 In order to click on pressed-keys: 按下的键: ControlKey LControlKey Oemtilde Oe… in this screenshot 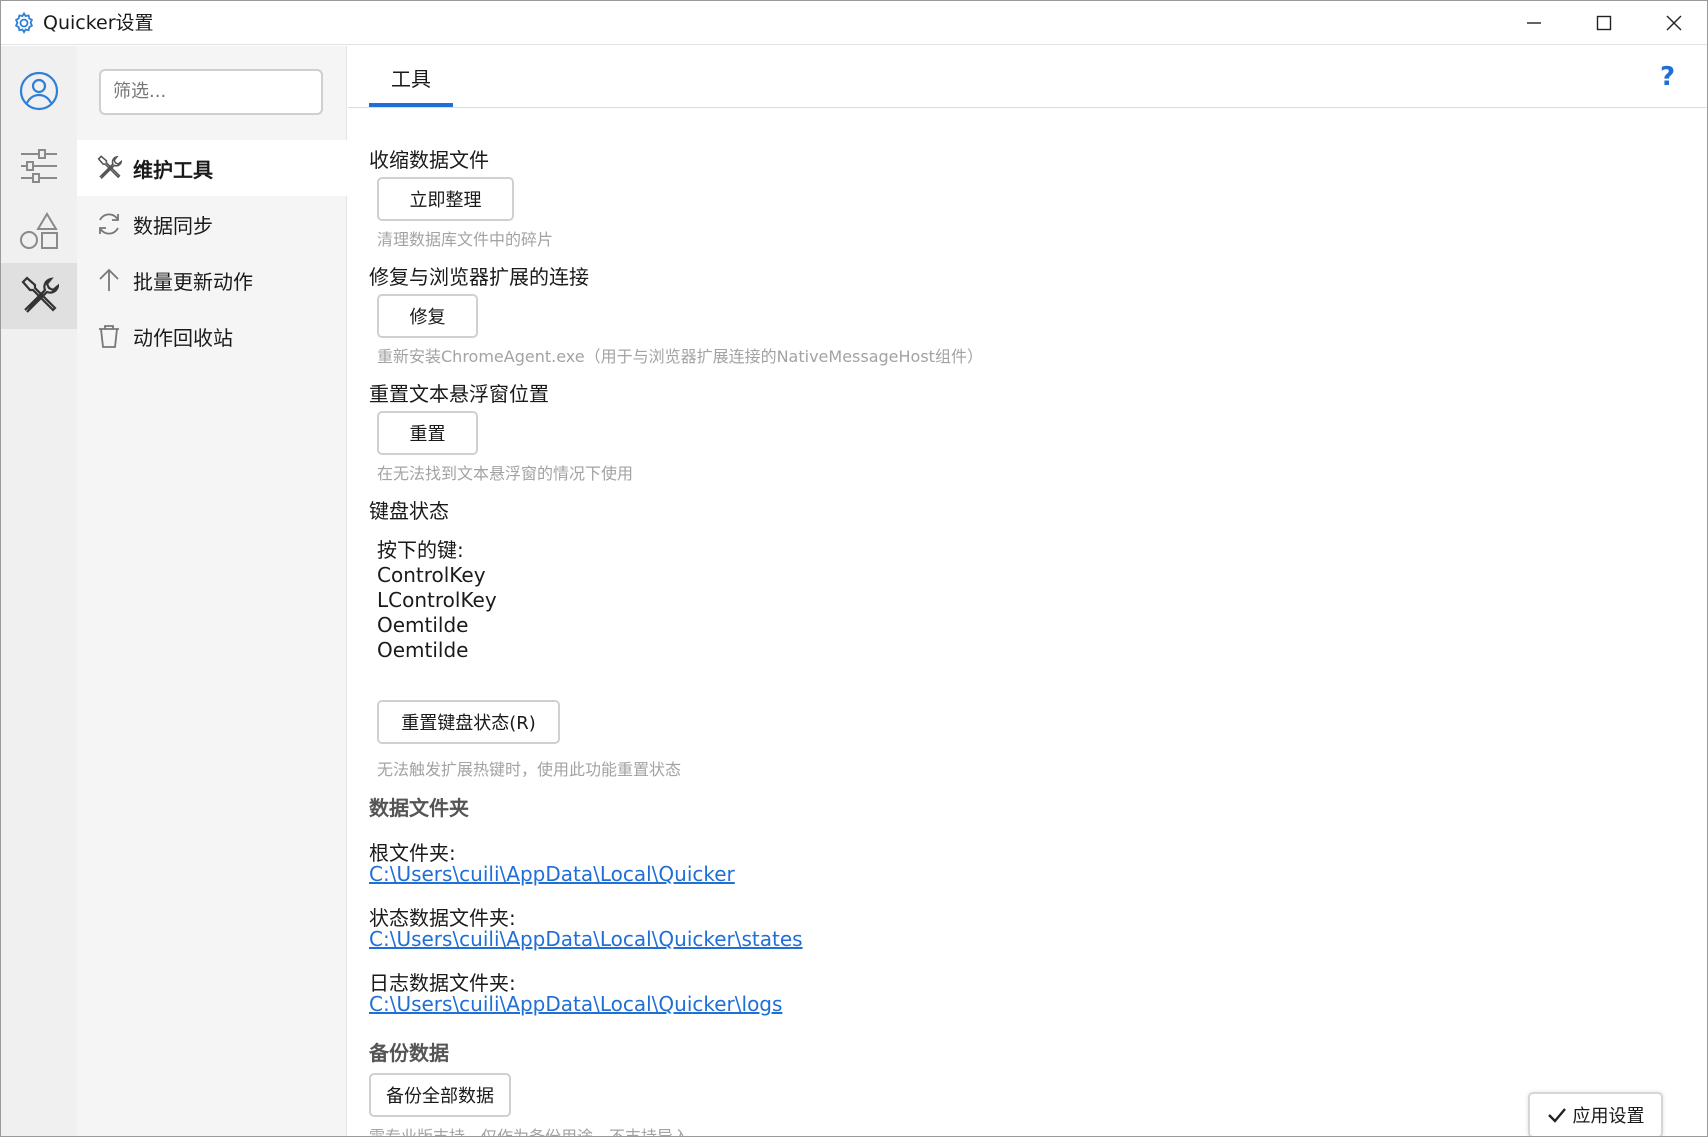, I will do `click(437, 600)`.